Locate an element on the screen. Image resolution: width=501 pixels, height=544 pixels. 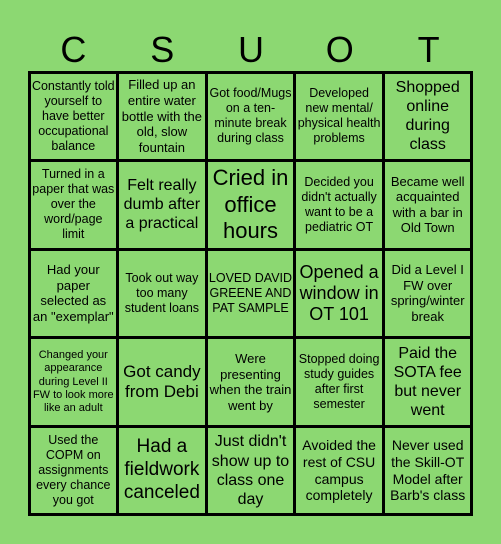
bingo-header: C S U O T is located at coordinates (251, 50).